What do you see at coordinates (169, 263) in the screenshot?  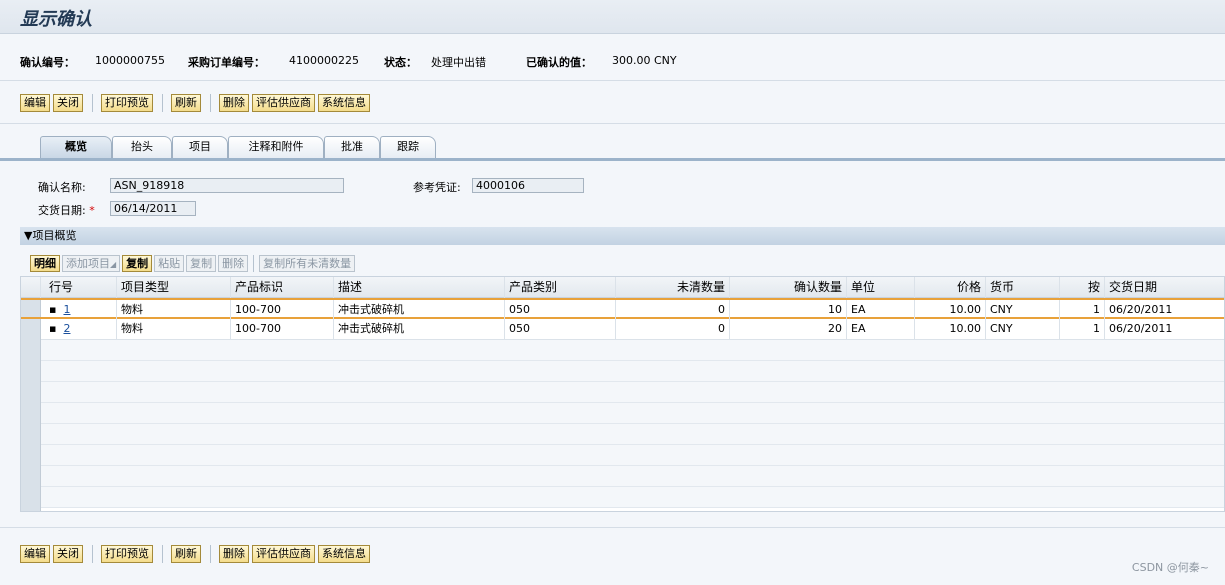 I see `paste-button: 粘贴` at bounding box center [169, 263].